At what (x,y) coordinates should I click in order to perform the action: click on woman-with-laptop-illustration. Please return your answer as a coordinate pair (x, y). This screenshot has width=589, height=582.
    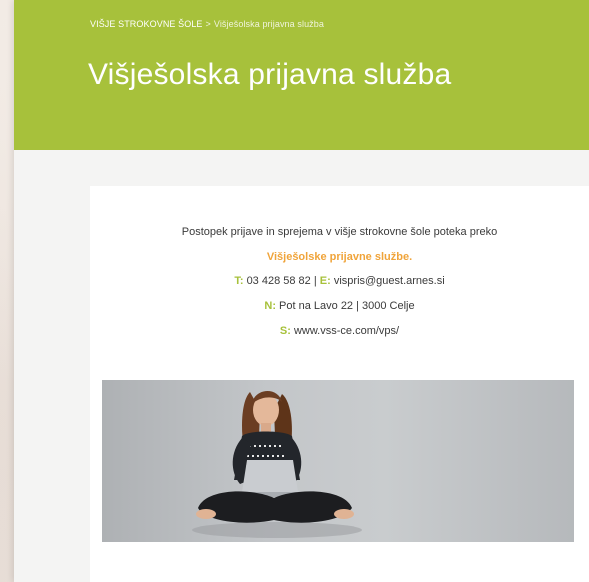
    Looking at the image, I should click on (277, 464).